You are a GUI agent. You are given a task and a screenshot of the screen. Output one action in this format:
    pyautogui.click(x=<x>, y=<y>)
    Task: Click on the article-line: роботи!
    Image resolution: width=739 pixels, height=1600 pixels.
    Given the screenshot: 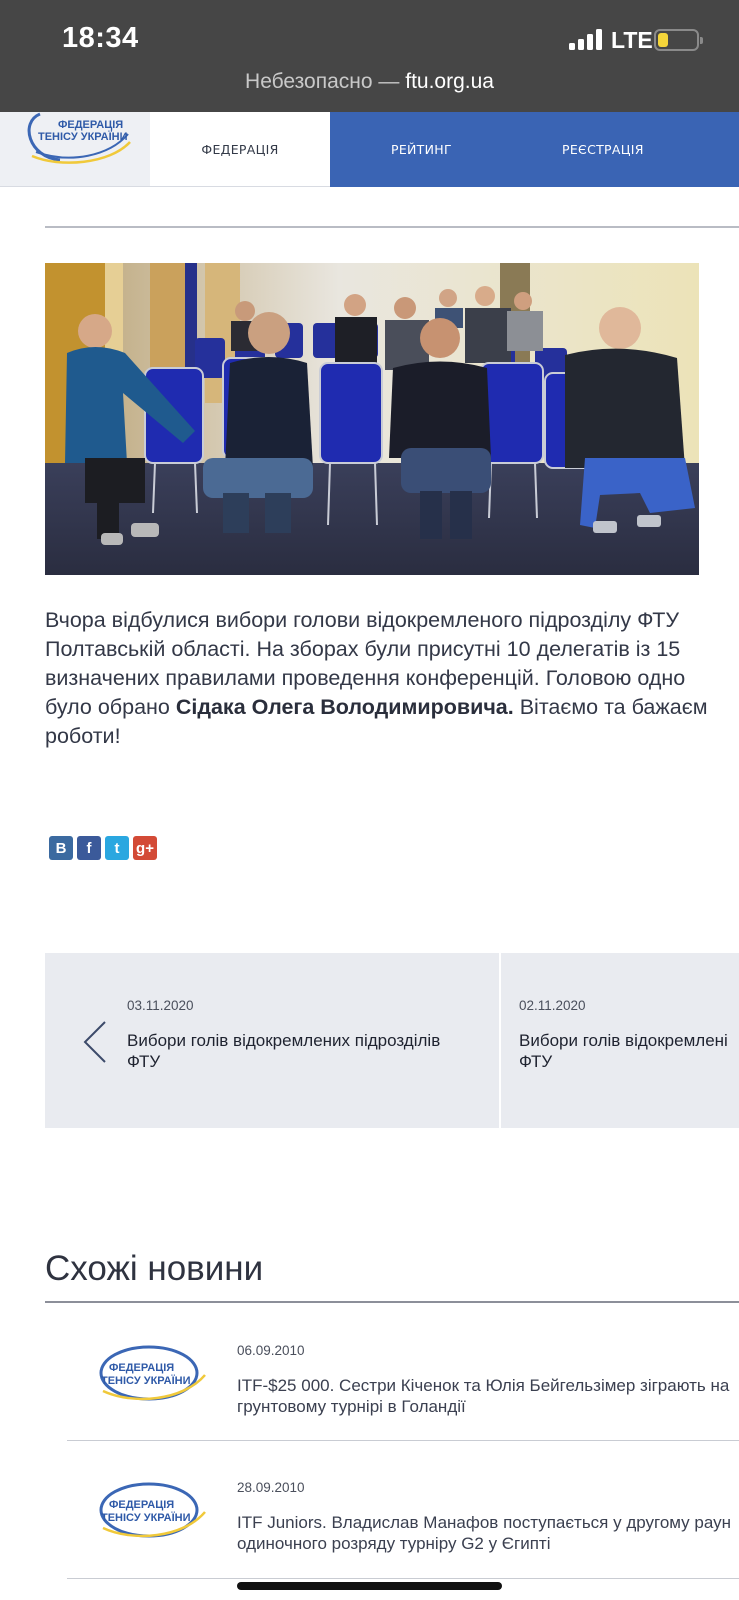 What is the action you would take?
    pyautogui.click(x=83, y=736)
    